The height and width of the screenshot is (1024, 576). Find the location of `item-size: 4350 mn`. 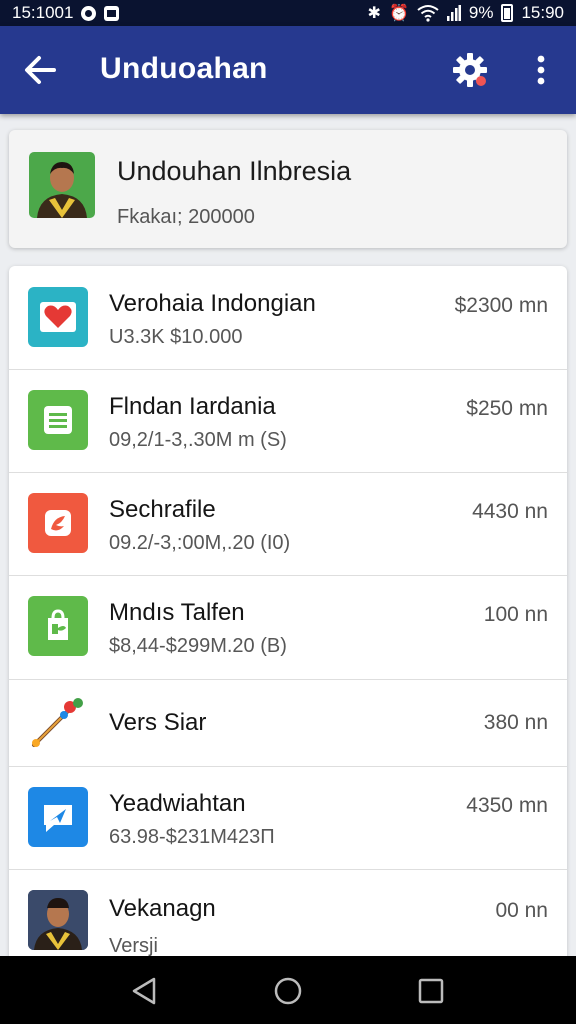

item-size: 4350 mn is located at coordinates (507, 805).